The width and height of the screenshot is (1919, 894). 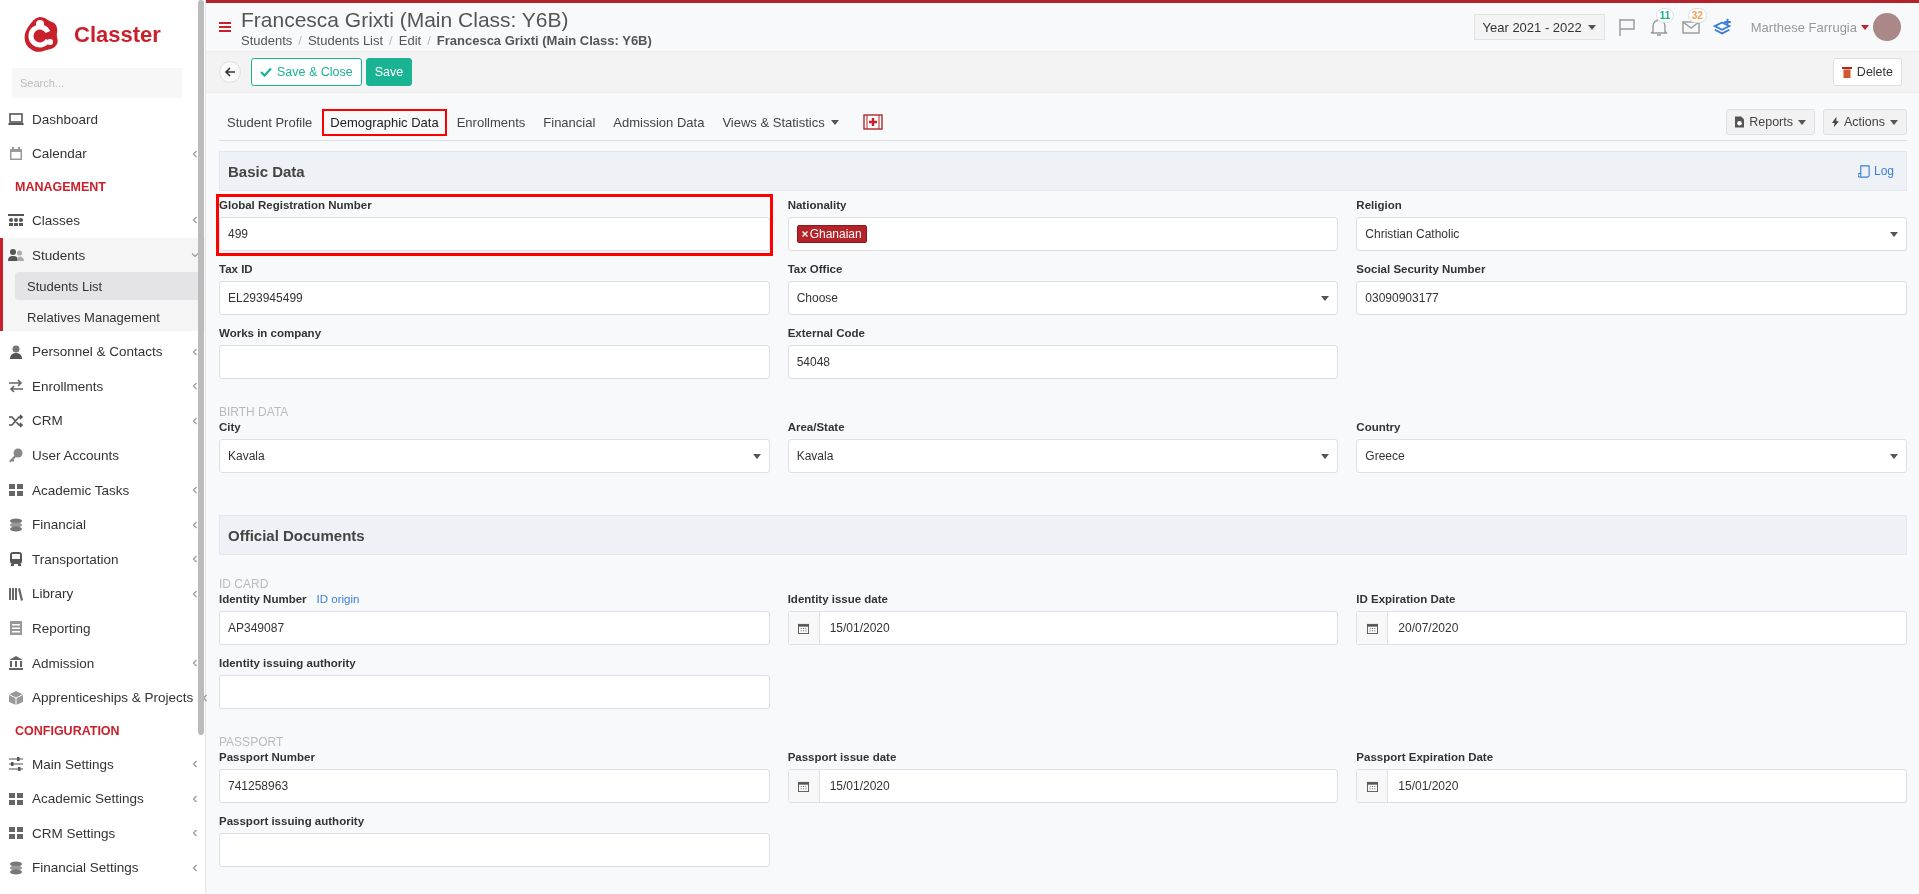 What do you see at coordinates (1631, 298) in the screenshot?
I see `text-field: 03090903177` at bounding box center [1631, 298].